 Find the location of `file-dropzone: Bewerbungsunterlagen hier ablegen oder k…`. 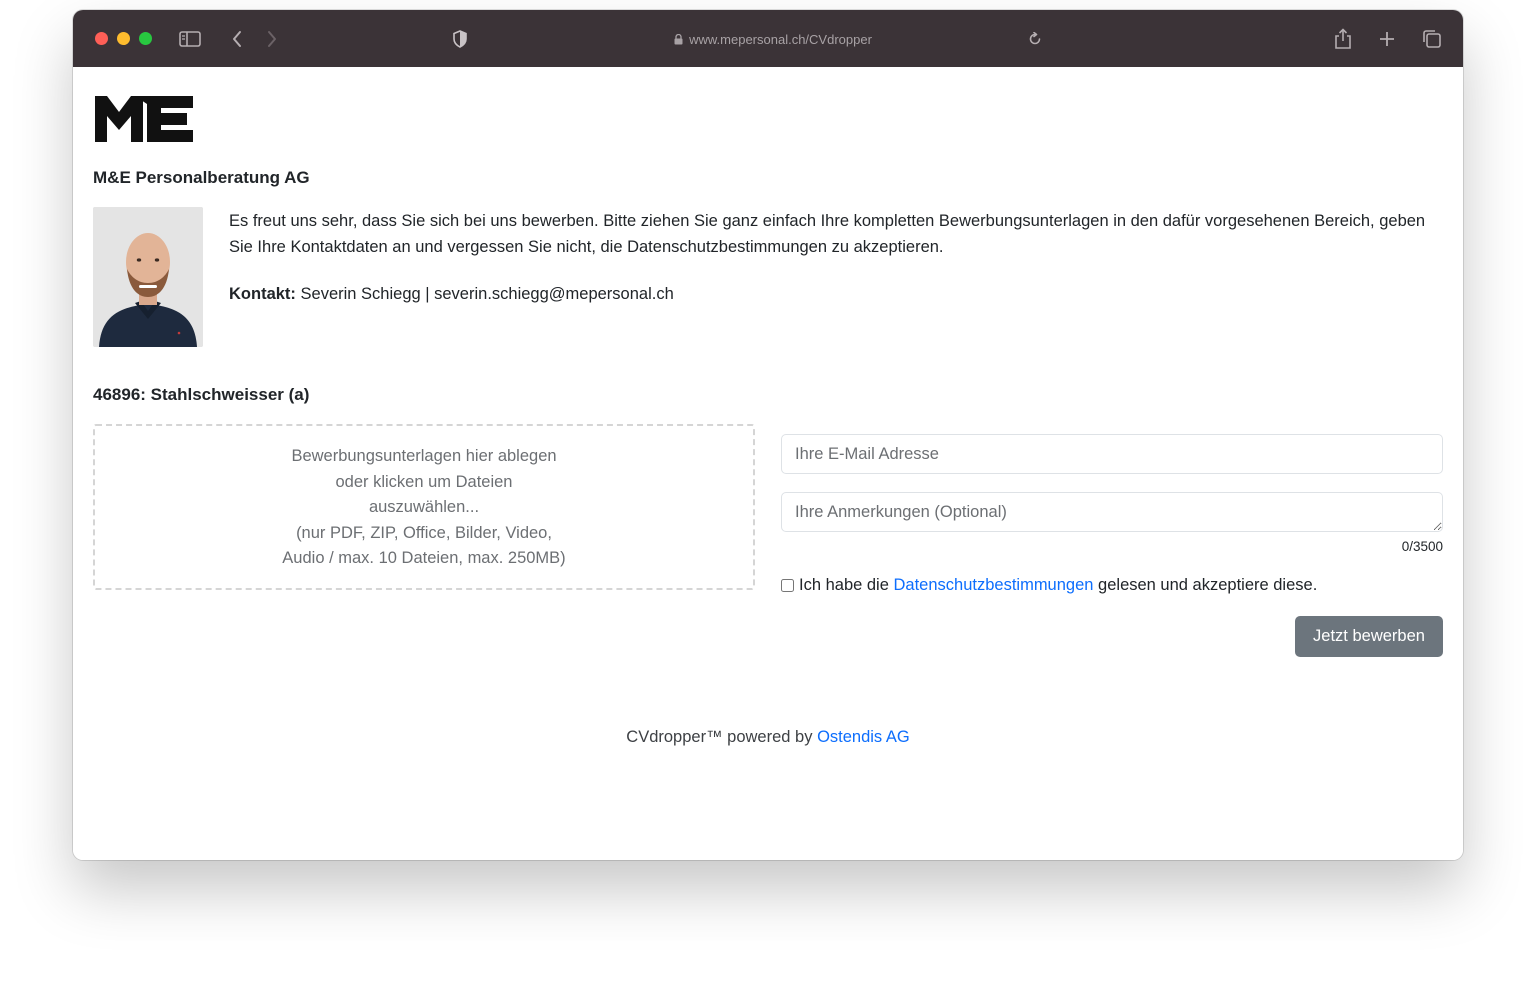

file-dropzone: Bewerbungsunterlagen hier ablegen oder k… is located at coordinates (424, 507).